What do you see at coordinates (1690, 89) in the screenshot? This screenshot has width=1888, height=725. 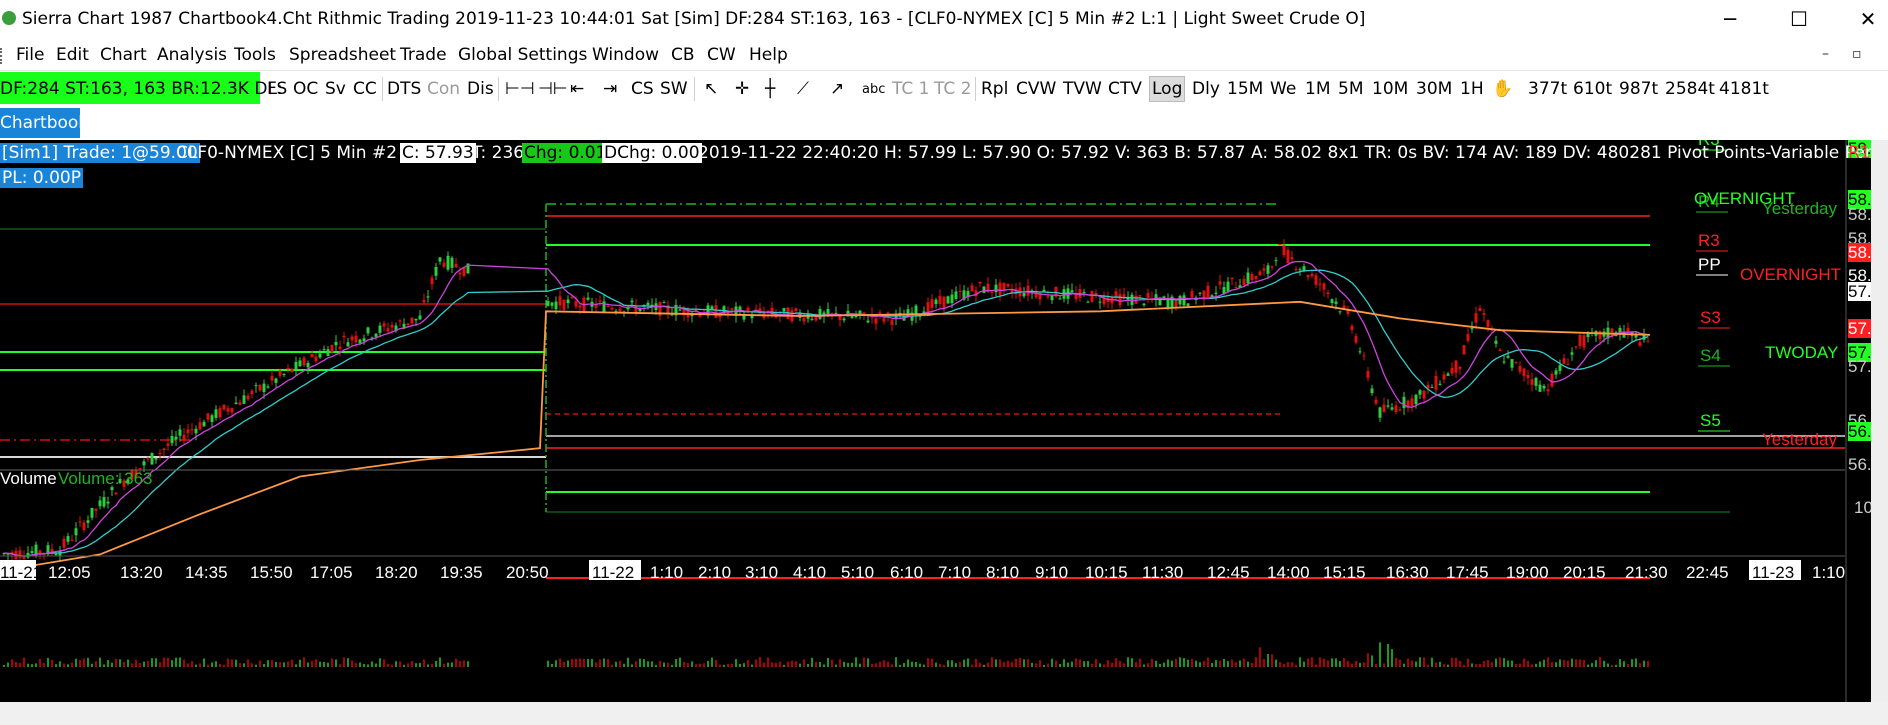 I see `2584t-button: 2584t` at bounding box center [1690, 89].